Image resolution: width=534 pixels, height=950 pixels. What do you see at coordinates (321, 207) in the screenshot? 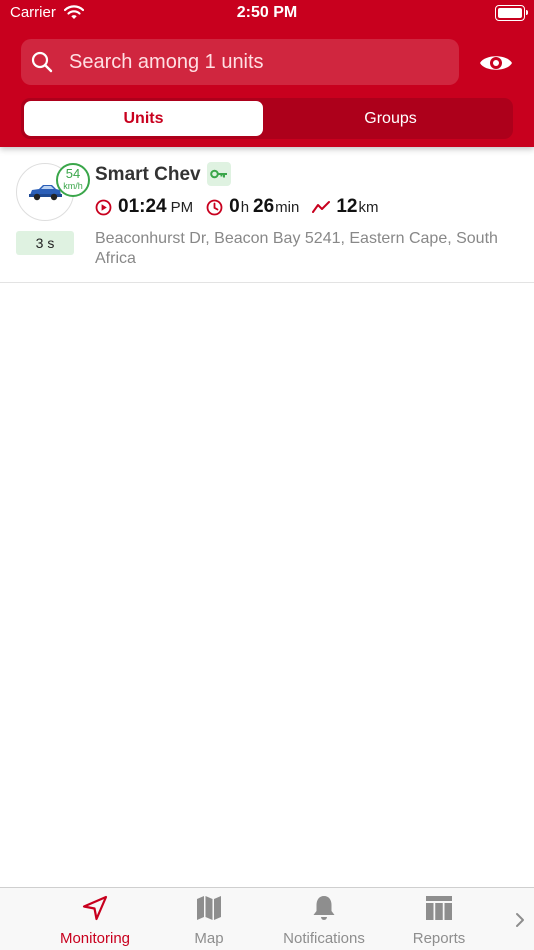
I see `trend-line-icon` at bounding box center [321, 207].